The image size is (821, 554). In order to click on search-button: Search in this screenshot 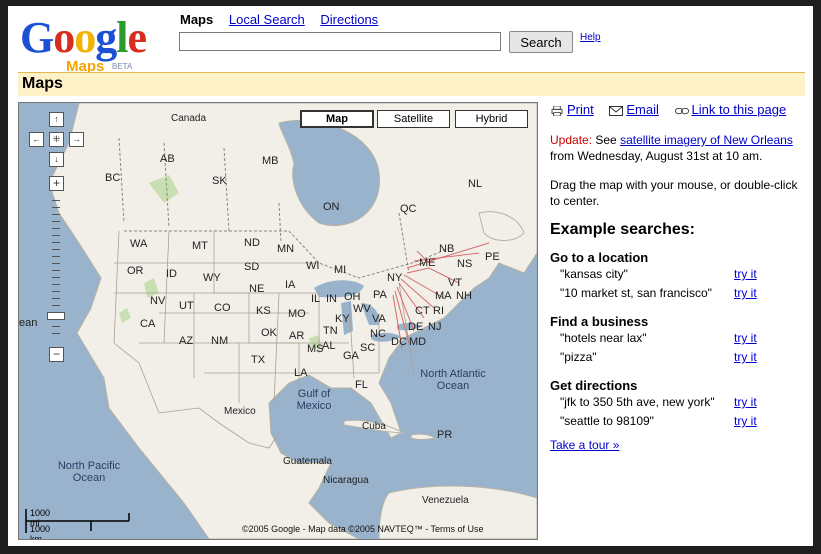, I will do `click(541, 42)`.